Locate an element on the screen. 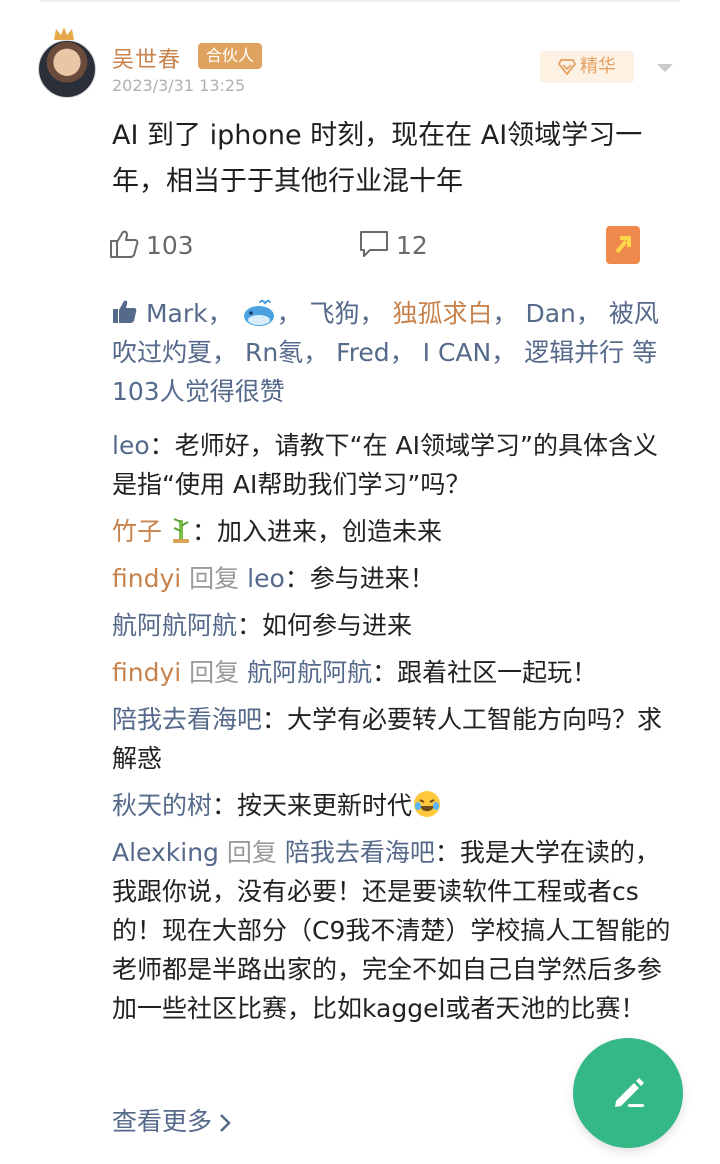  comment-item: 竹子 ：加入进来，创造未来 is located at coordinates (394, 531).